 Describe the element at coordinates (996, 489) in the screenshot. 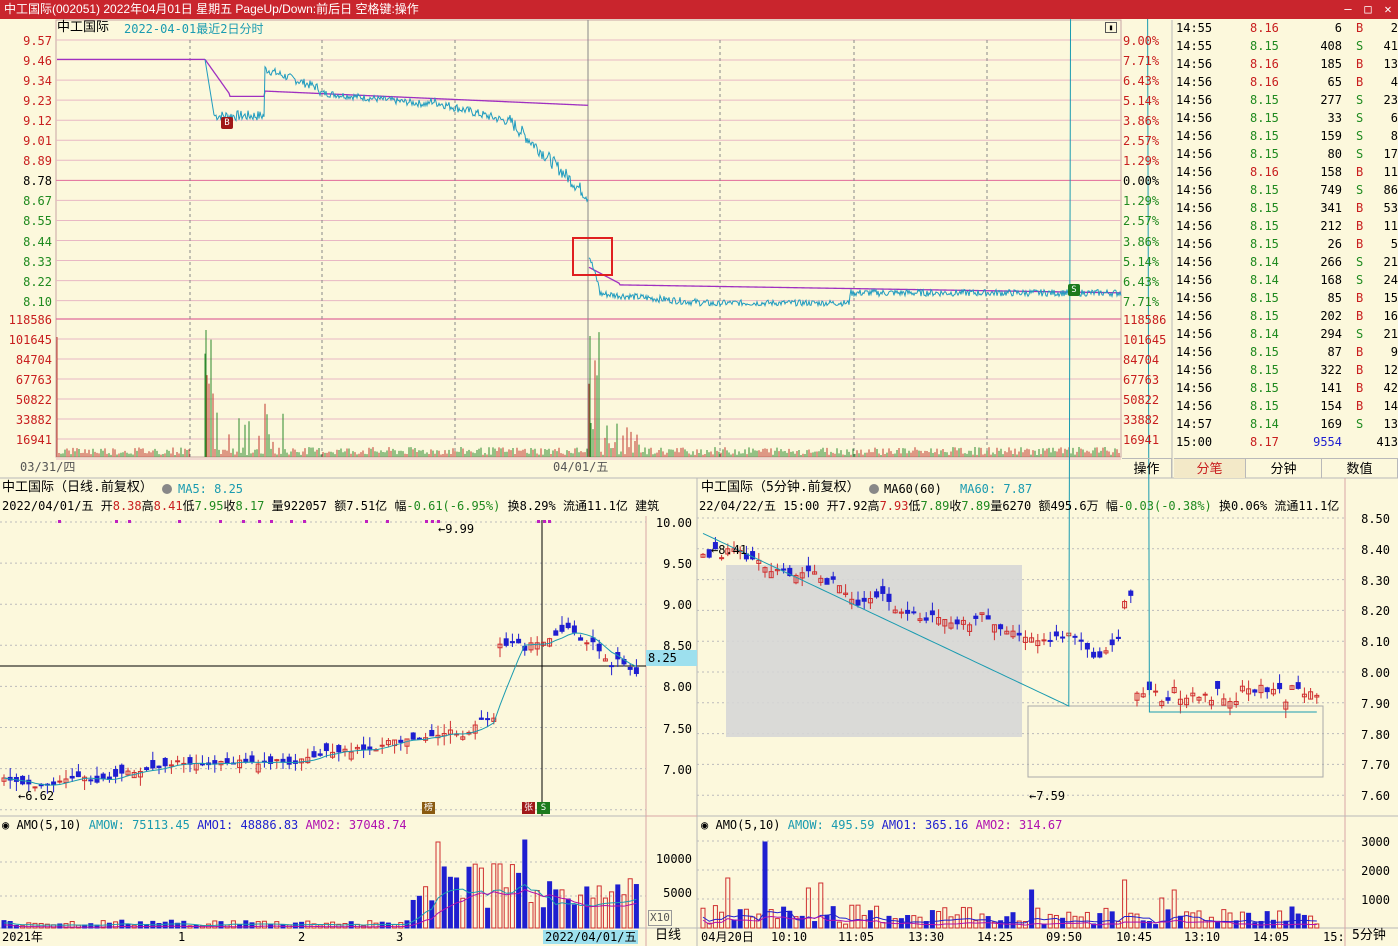

I see `m5-ma-value: MA60: 7.87` at that location.